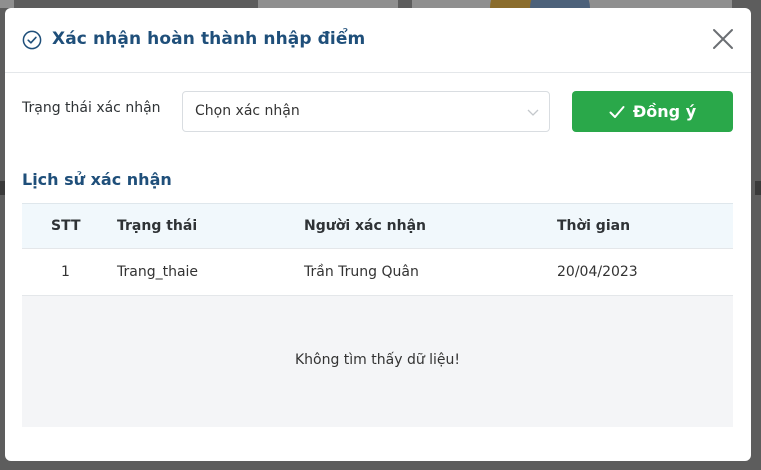 The height and width of the screenshot is (470, 761). Describe the element at coordinates (65, 272) in the screenshot. I see `cell-stt: 1` at that location.